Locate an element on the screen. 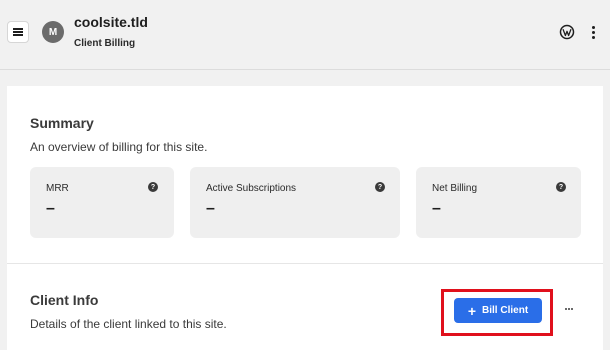  summary-description: An overview of billing for this site. is located at coordinates (119, 147).